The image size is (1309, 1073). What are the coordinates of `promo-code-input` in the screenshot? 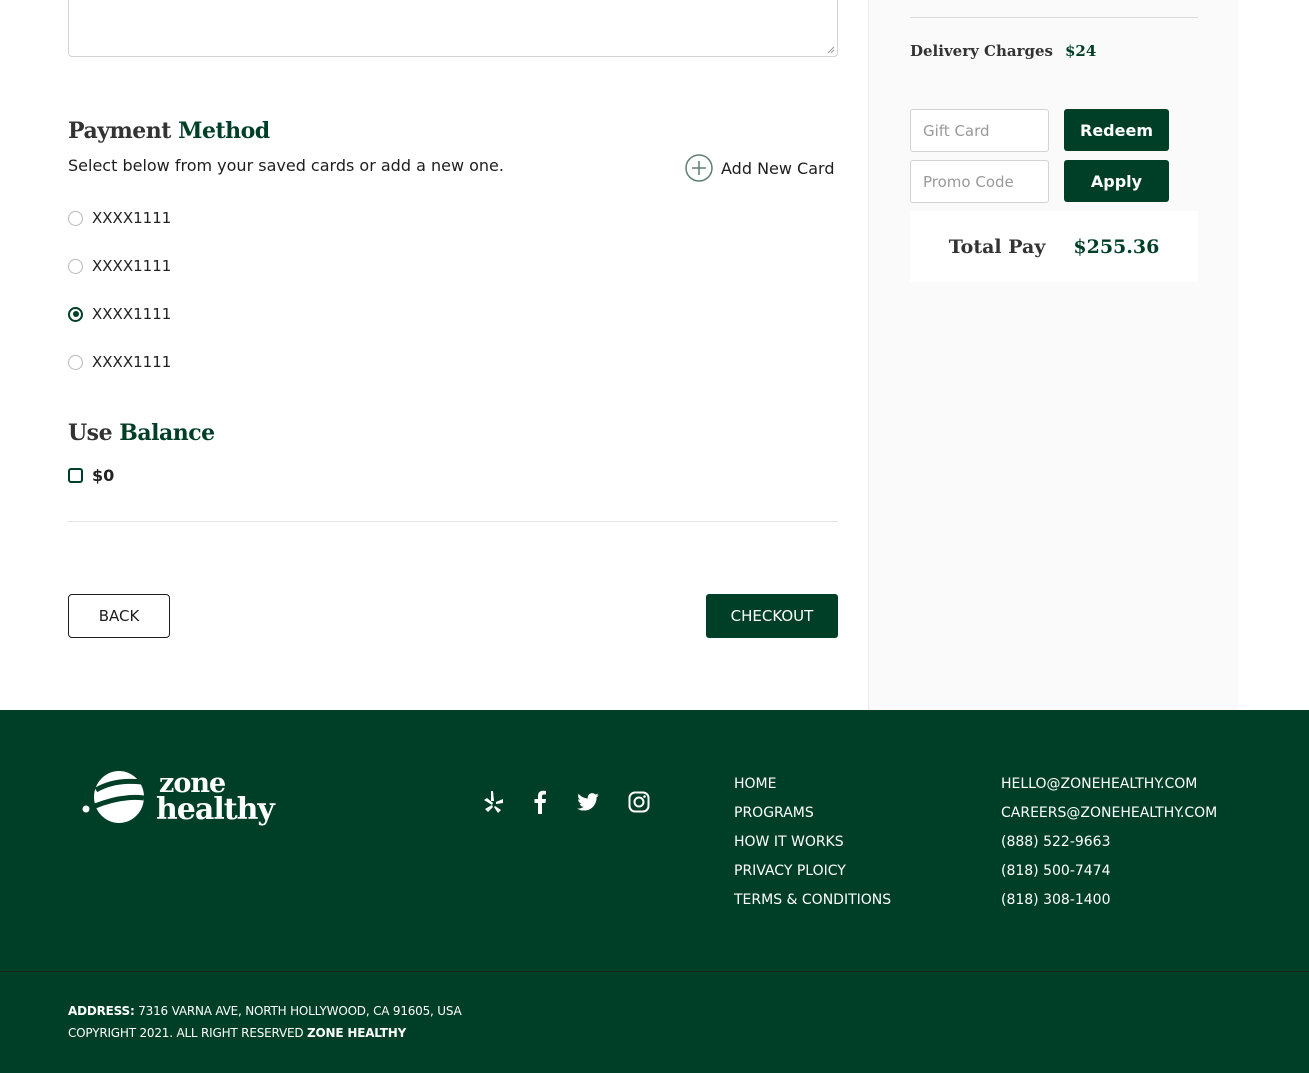 It's located at (979, 181).